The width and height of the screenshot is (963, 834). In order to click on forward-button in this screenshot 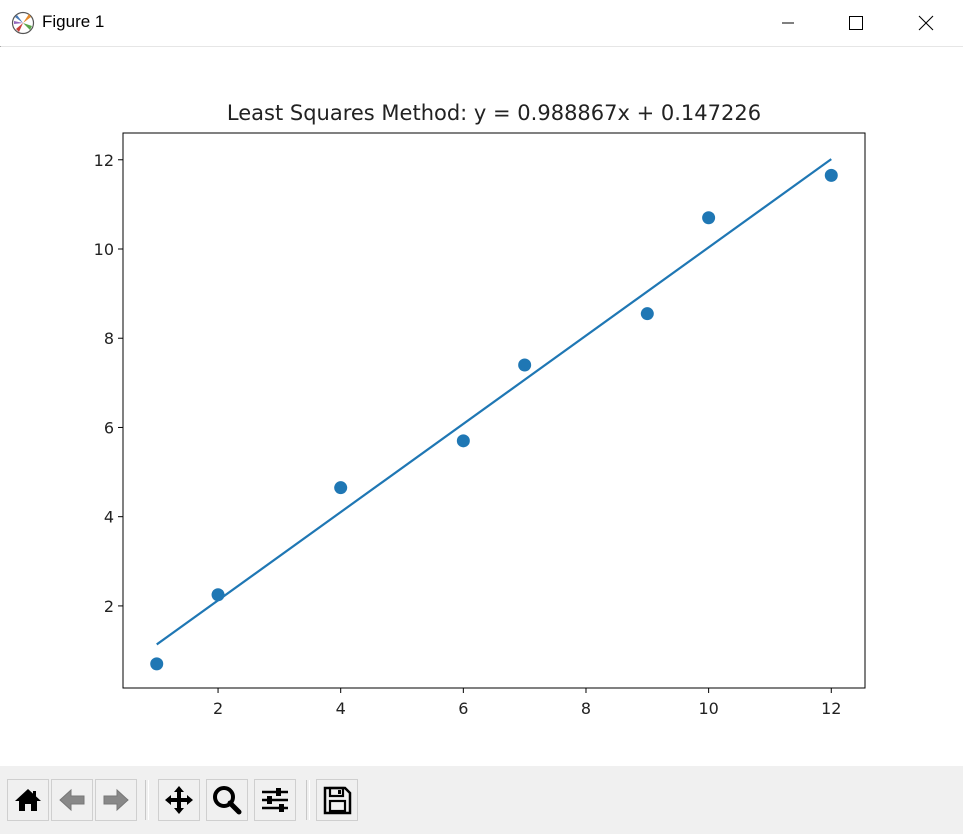, I will do `click(116, 800)`.